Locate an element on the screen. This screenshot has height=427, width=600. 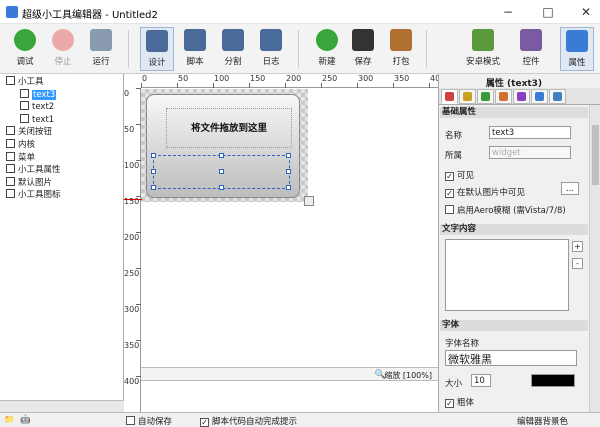
horizontal-ruler: 050100150200250300350400 is located at coordinates (293, 81).